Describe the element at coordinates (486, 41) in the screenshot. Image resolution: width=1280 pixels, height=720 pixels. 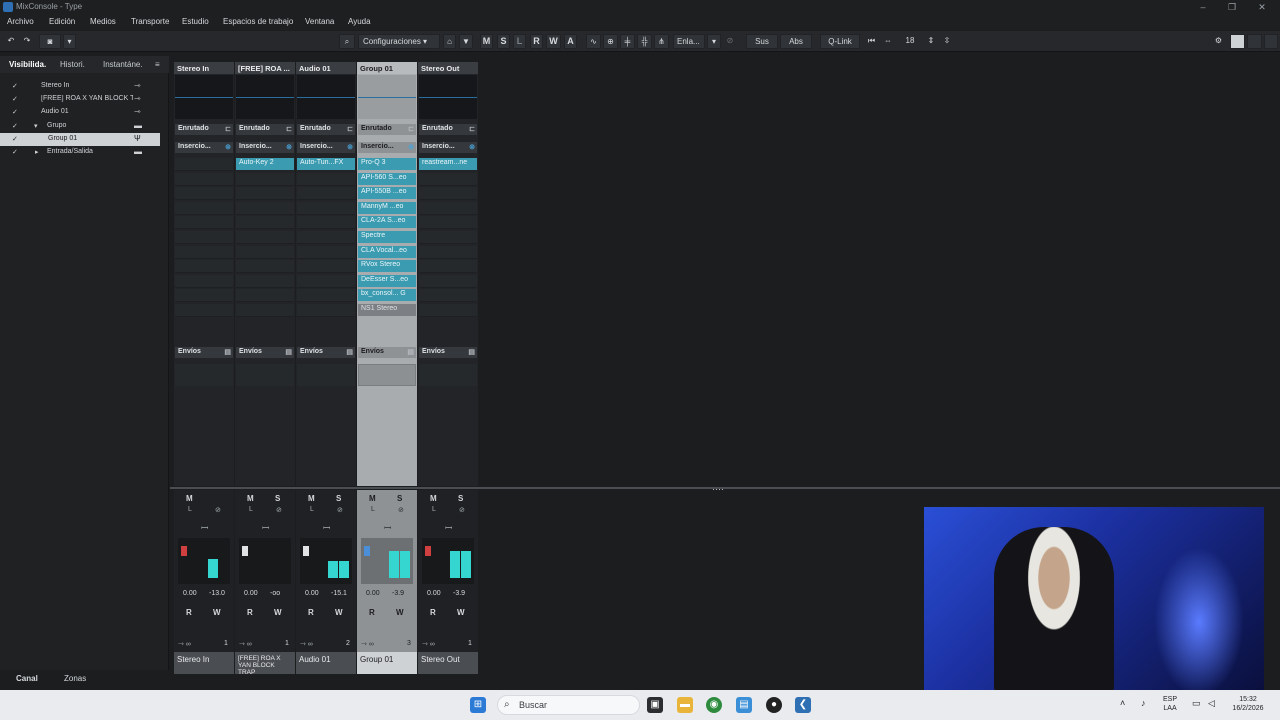
I see `mute-all-button: M` at that location.